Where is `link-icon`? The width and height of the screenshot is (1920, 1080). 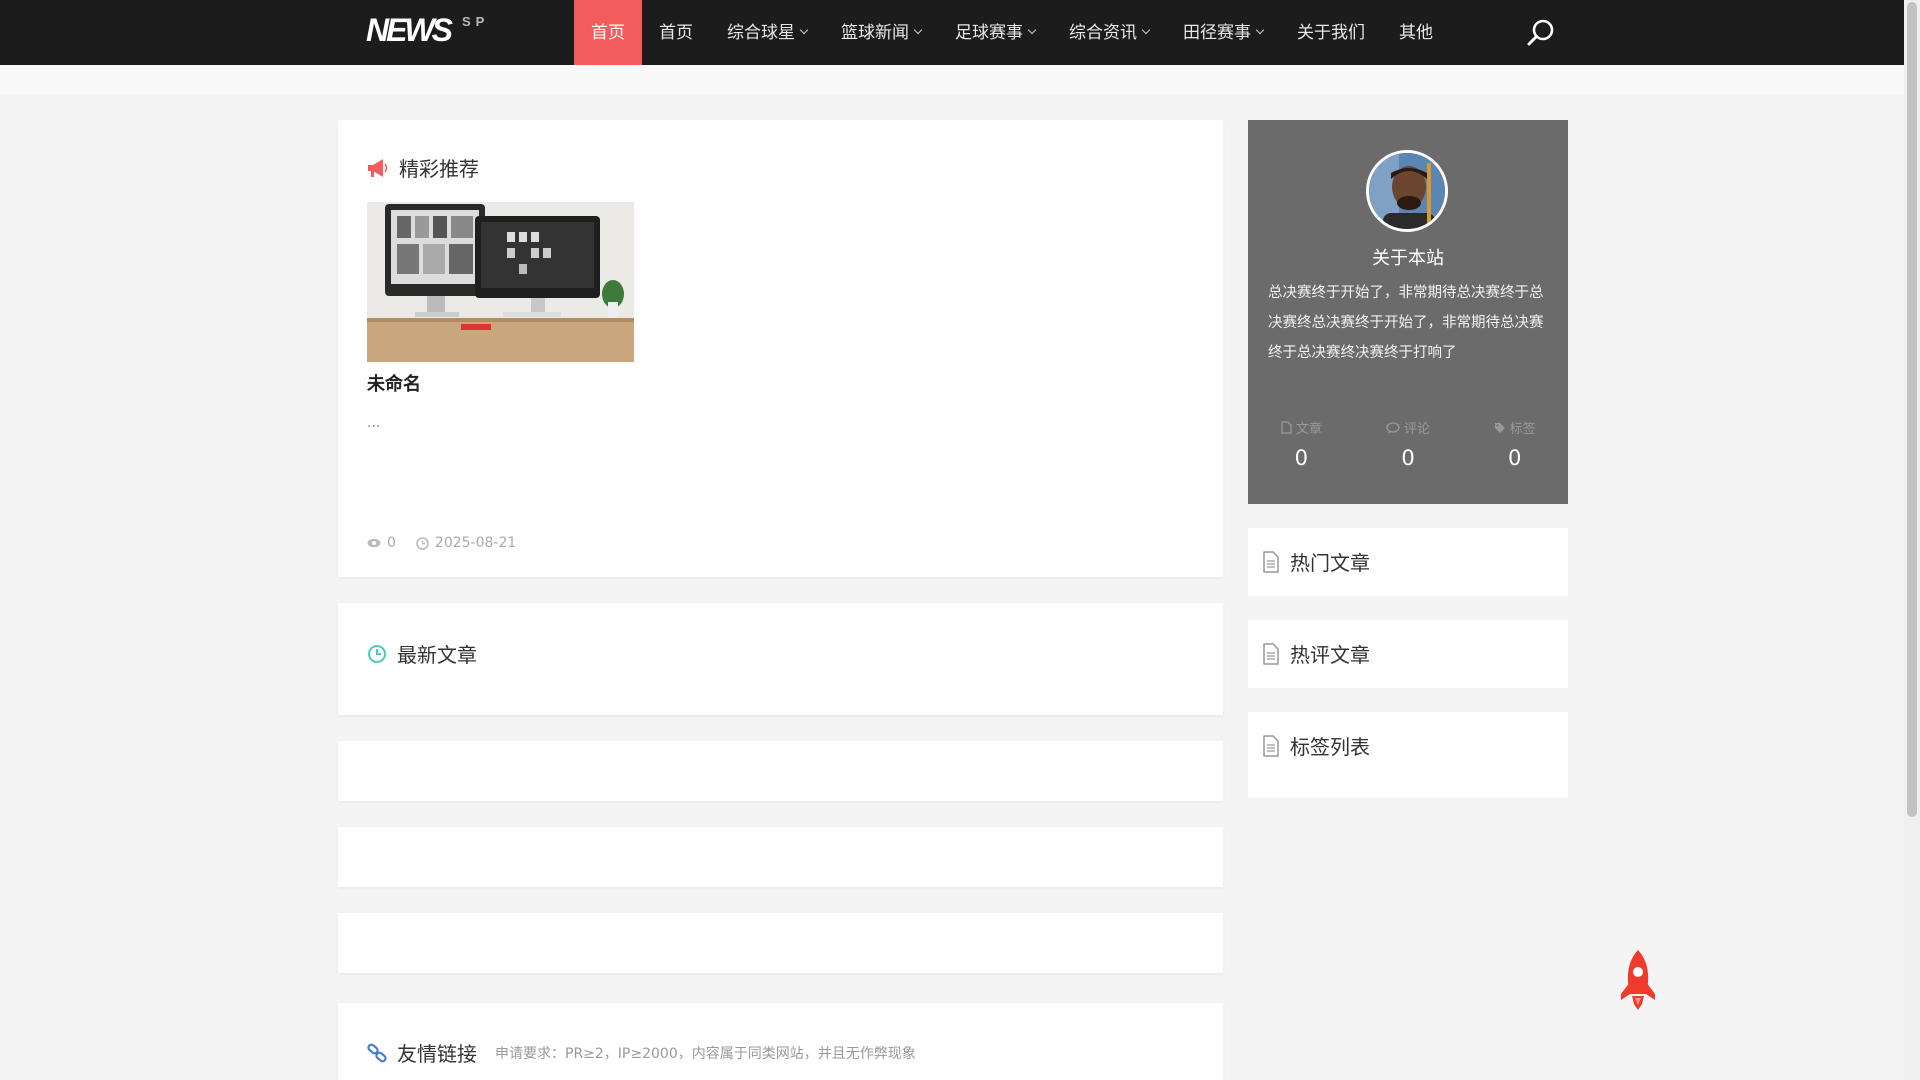
link-icon is located at coordinates (377, 1052).